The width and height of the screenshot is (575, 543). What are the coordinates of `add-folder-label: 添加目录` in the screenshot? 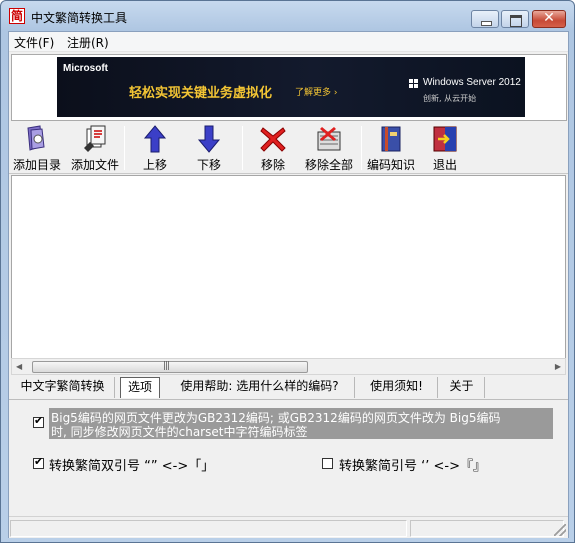 It's located at (36, 165).